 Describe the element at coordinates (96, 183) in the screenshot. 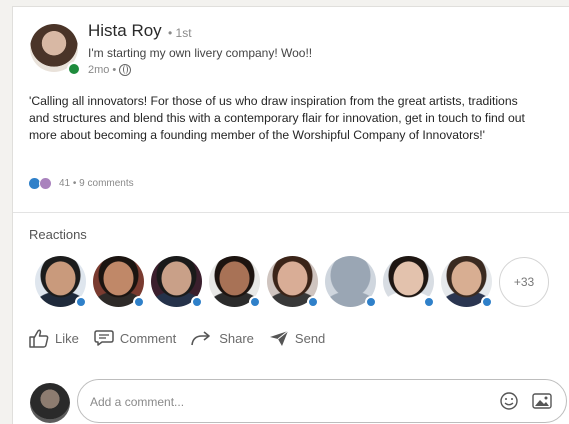

I see `reaction-comment-count: 41 • 9 comments` at that location.